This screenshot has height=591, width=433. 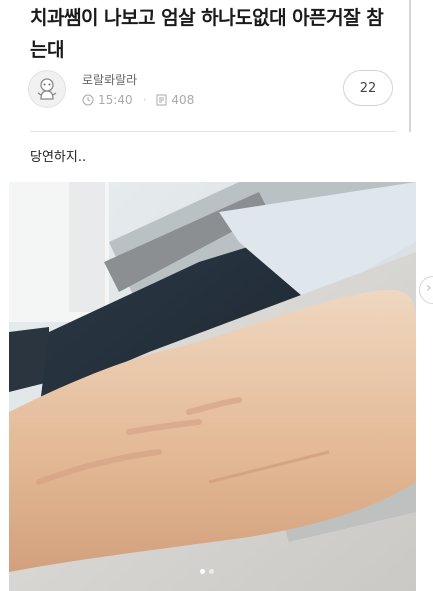 I want to click on author-name: 로랄롸랄라, so click(x=109, y=79).